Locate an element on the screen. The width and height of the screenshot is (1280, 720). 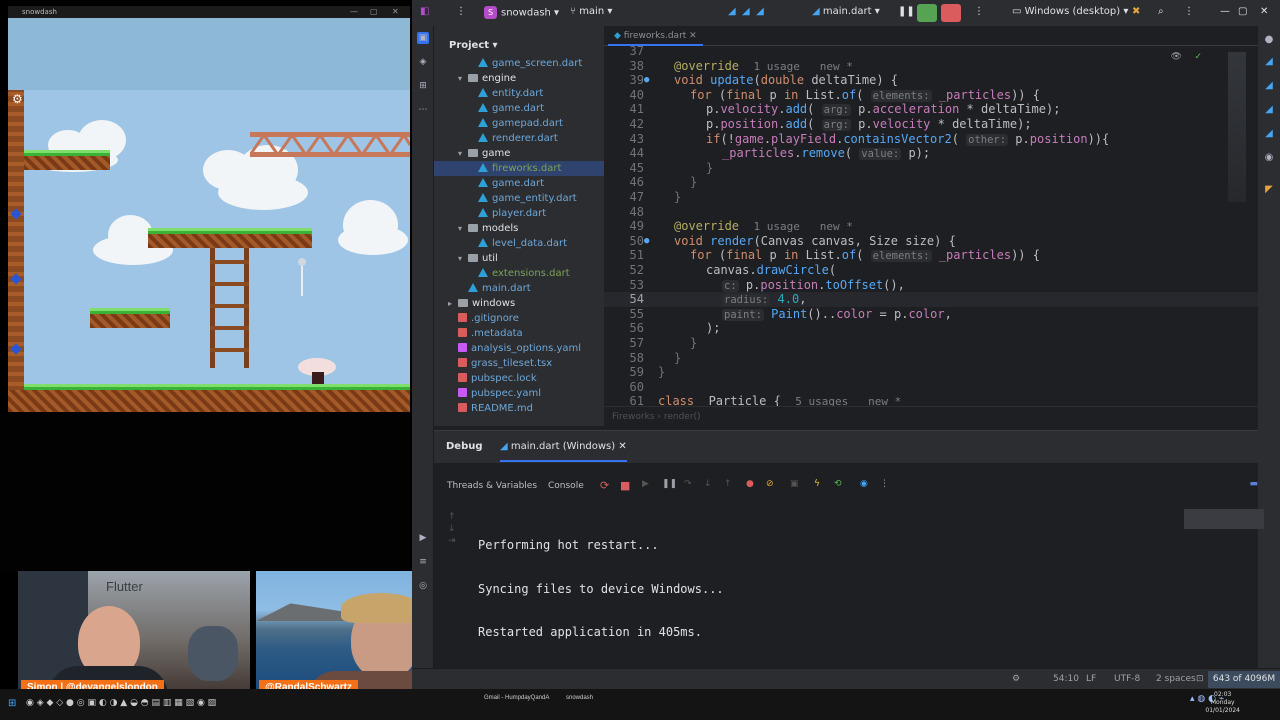
caret-position: 54:10 is located at coordinates (1066, 679).